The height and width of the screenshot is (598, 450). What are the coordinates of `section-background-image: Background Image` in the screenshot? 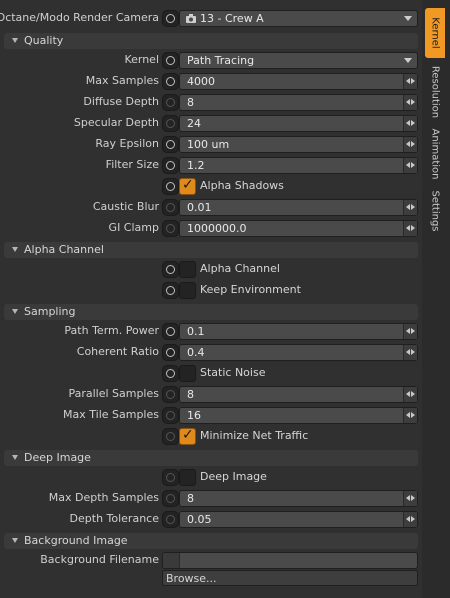 It's located at (211, 541).